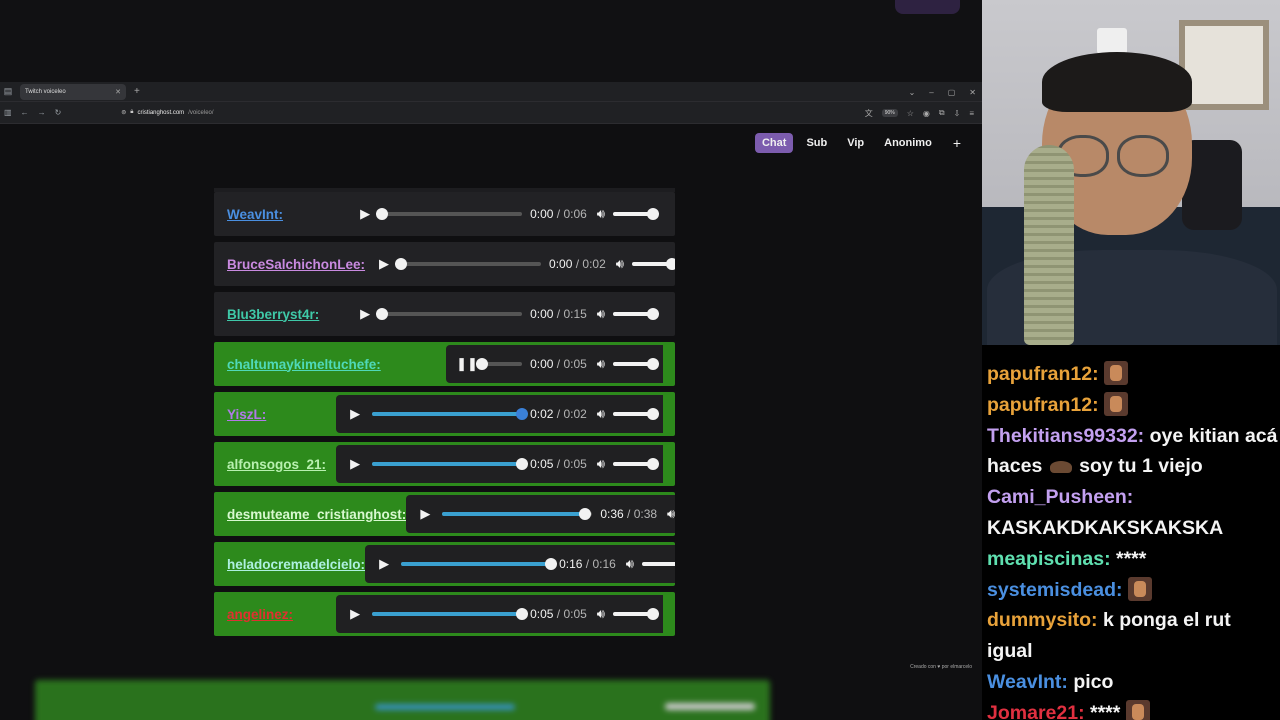 The image size is (1280, 720). Describe the element at coordinates (912, 92) in the screenshot. I see `tab-search-icon: ⌄` at that location.